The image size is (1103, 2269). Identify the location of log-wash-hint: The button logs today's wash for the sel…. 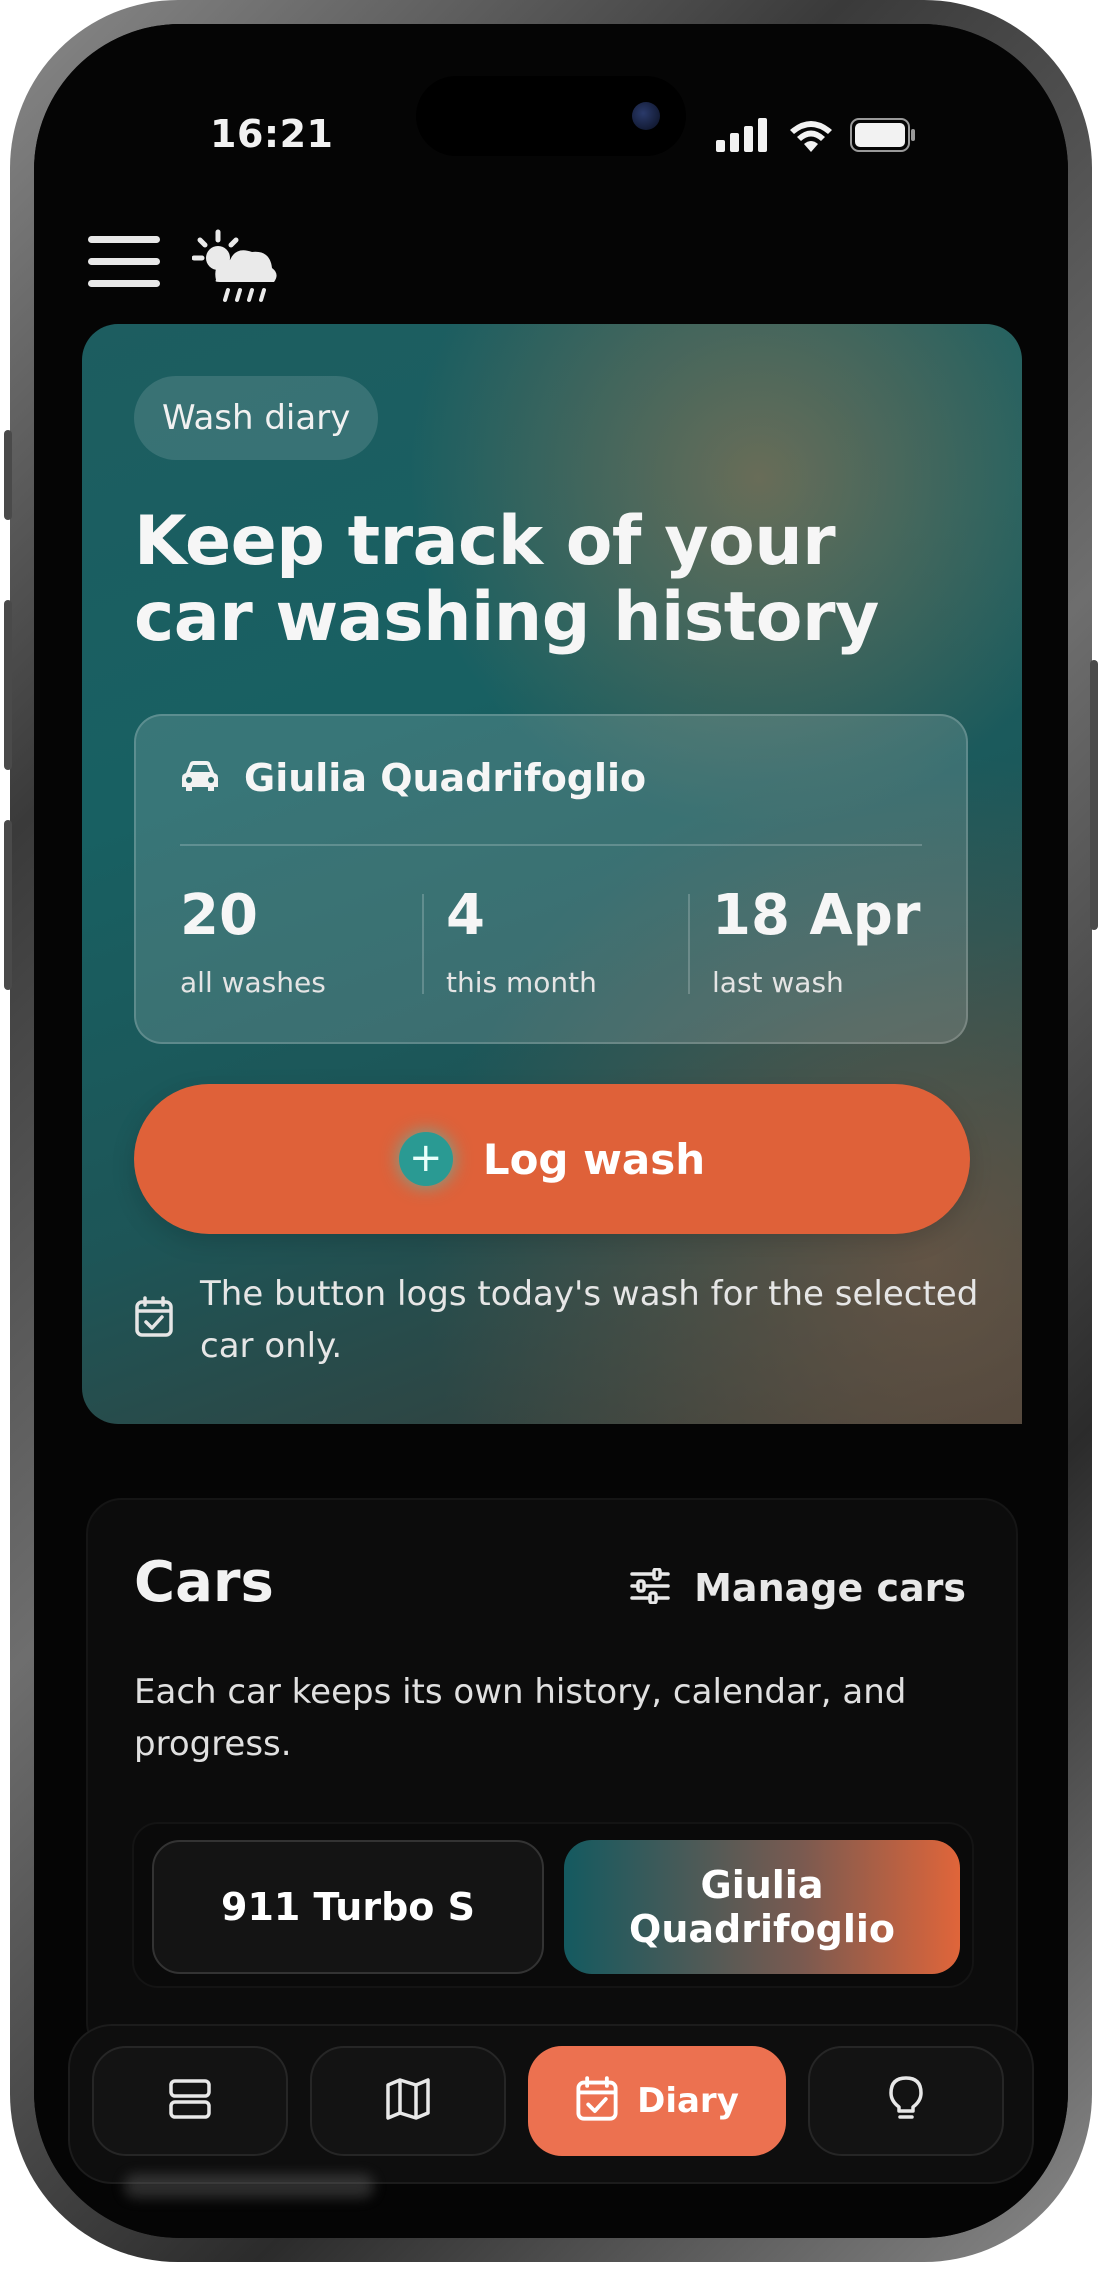
(589, 1320).